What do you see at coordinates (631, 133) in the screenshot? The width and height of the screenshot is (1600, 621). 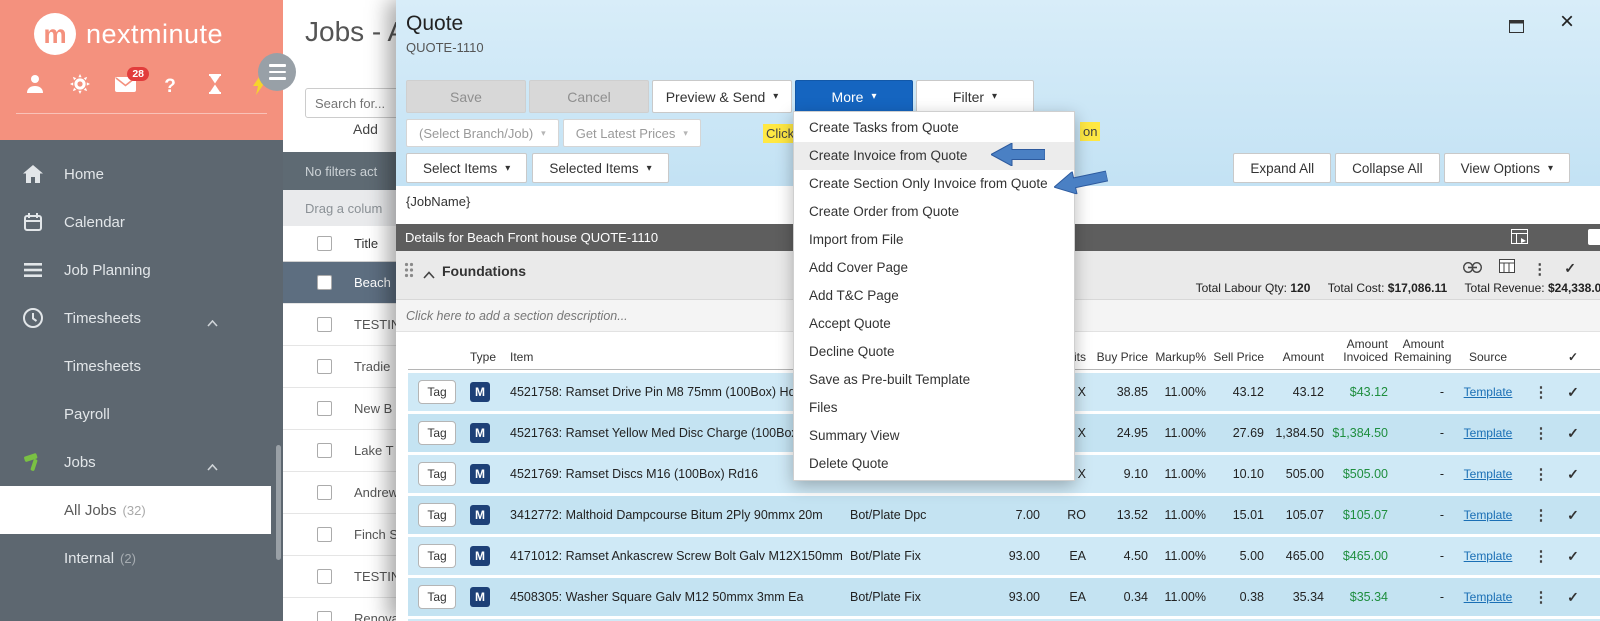 I see `get-latest-prices-select: Get Latest Prices ▾` at bounding box center [631, 133].